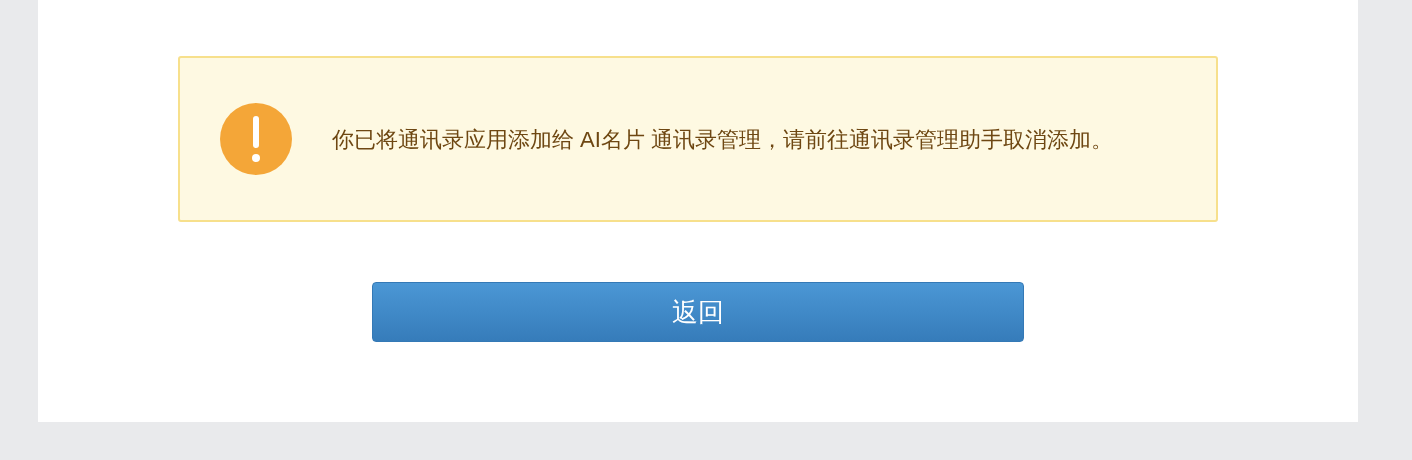 Image resolution: width=1412 pixels, height=460 pixels. Describe the element at coordinates (723, 139) in the screenshot. I see `warning-message: 你已将通讯录应用添加给 AI名片 通讯录管理，请前往通讯录管理助手取消添加。` at that location.